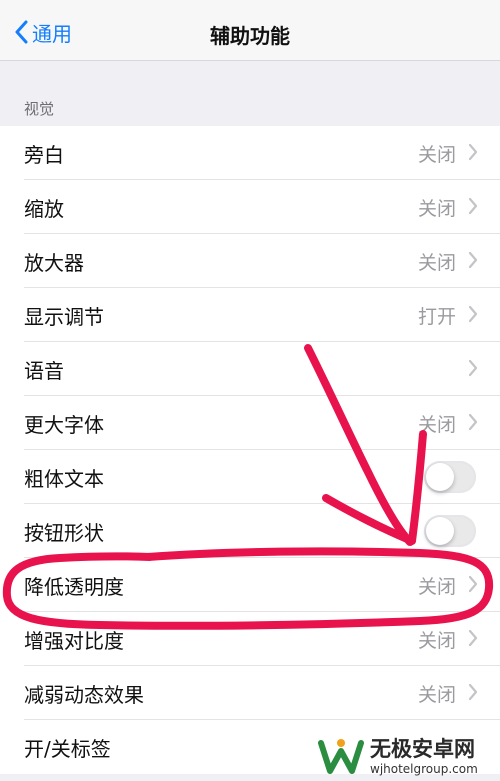  Describe the element at coordinates (250, 207) in the screenshot. I see `row-zoom: 缩放 关闭` at that location.